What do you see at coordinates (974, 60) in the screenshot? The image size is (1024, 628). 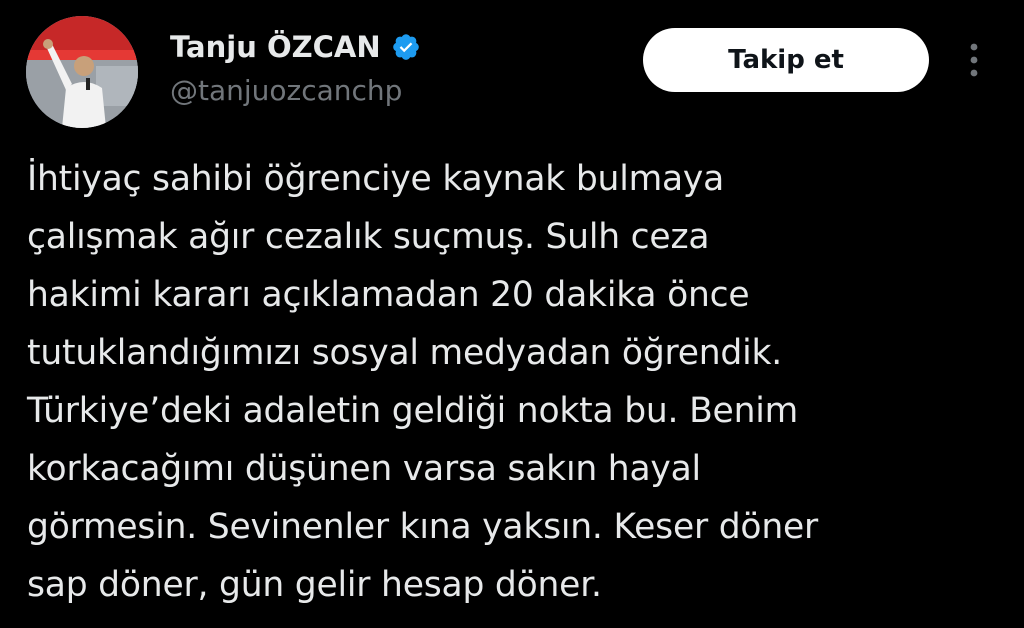 I see `more-options-icon` at bounding box center [974, 60].